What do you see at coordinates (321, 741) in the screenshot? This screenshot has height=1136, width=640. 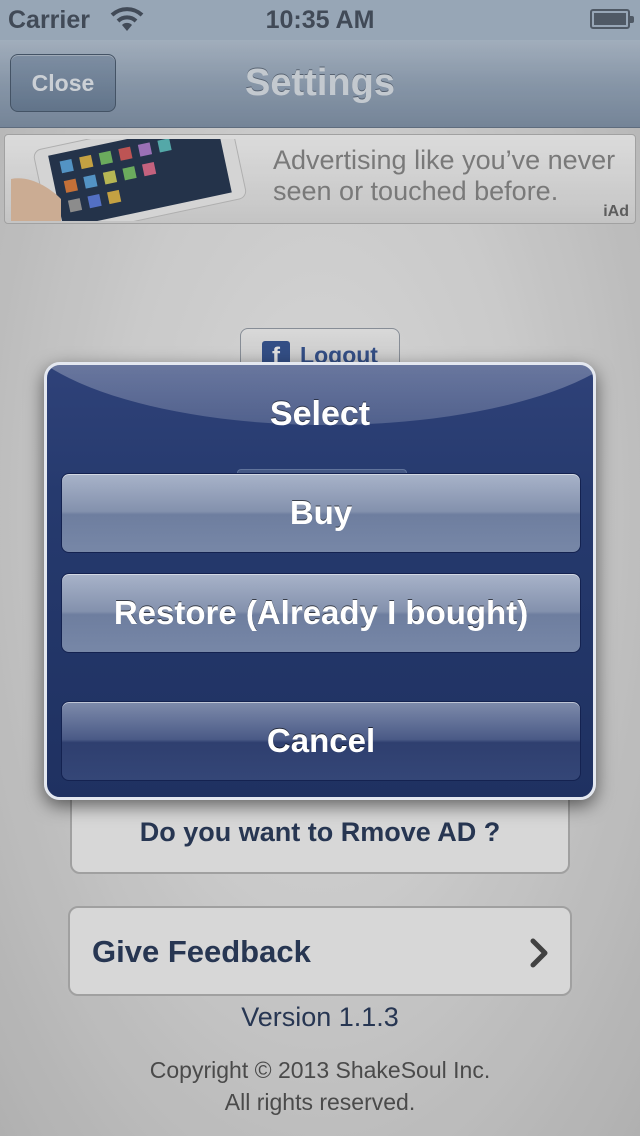 I see `cancel-button: Cancel` at bounding box center [321, 741].